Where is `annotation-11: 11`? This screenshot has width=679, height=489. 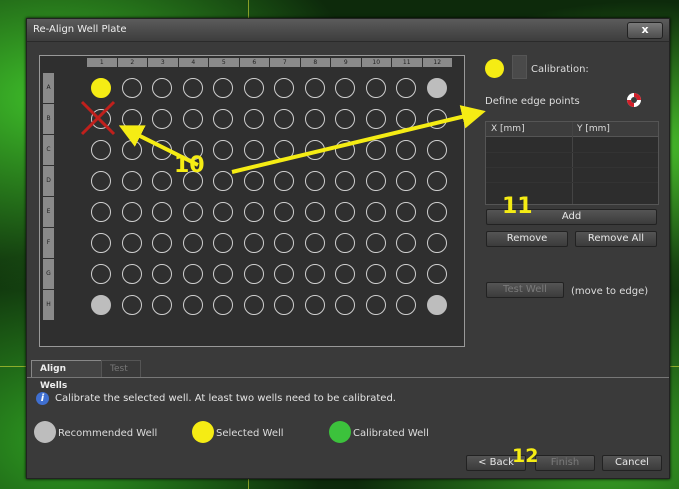
annotation-11: 11 is located at coordinates (517, 206).